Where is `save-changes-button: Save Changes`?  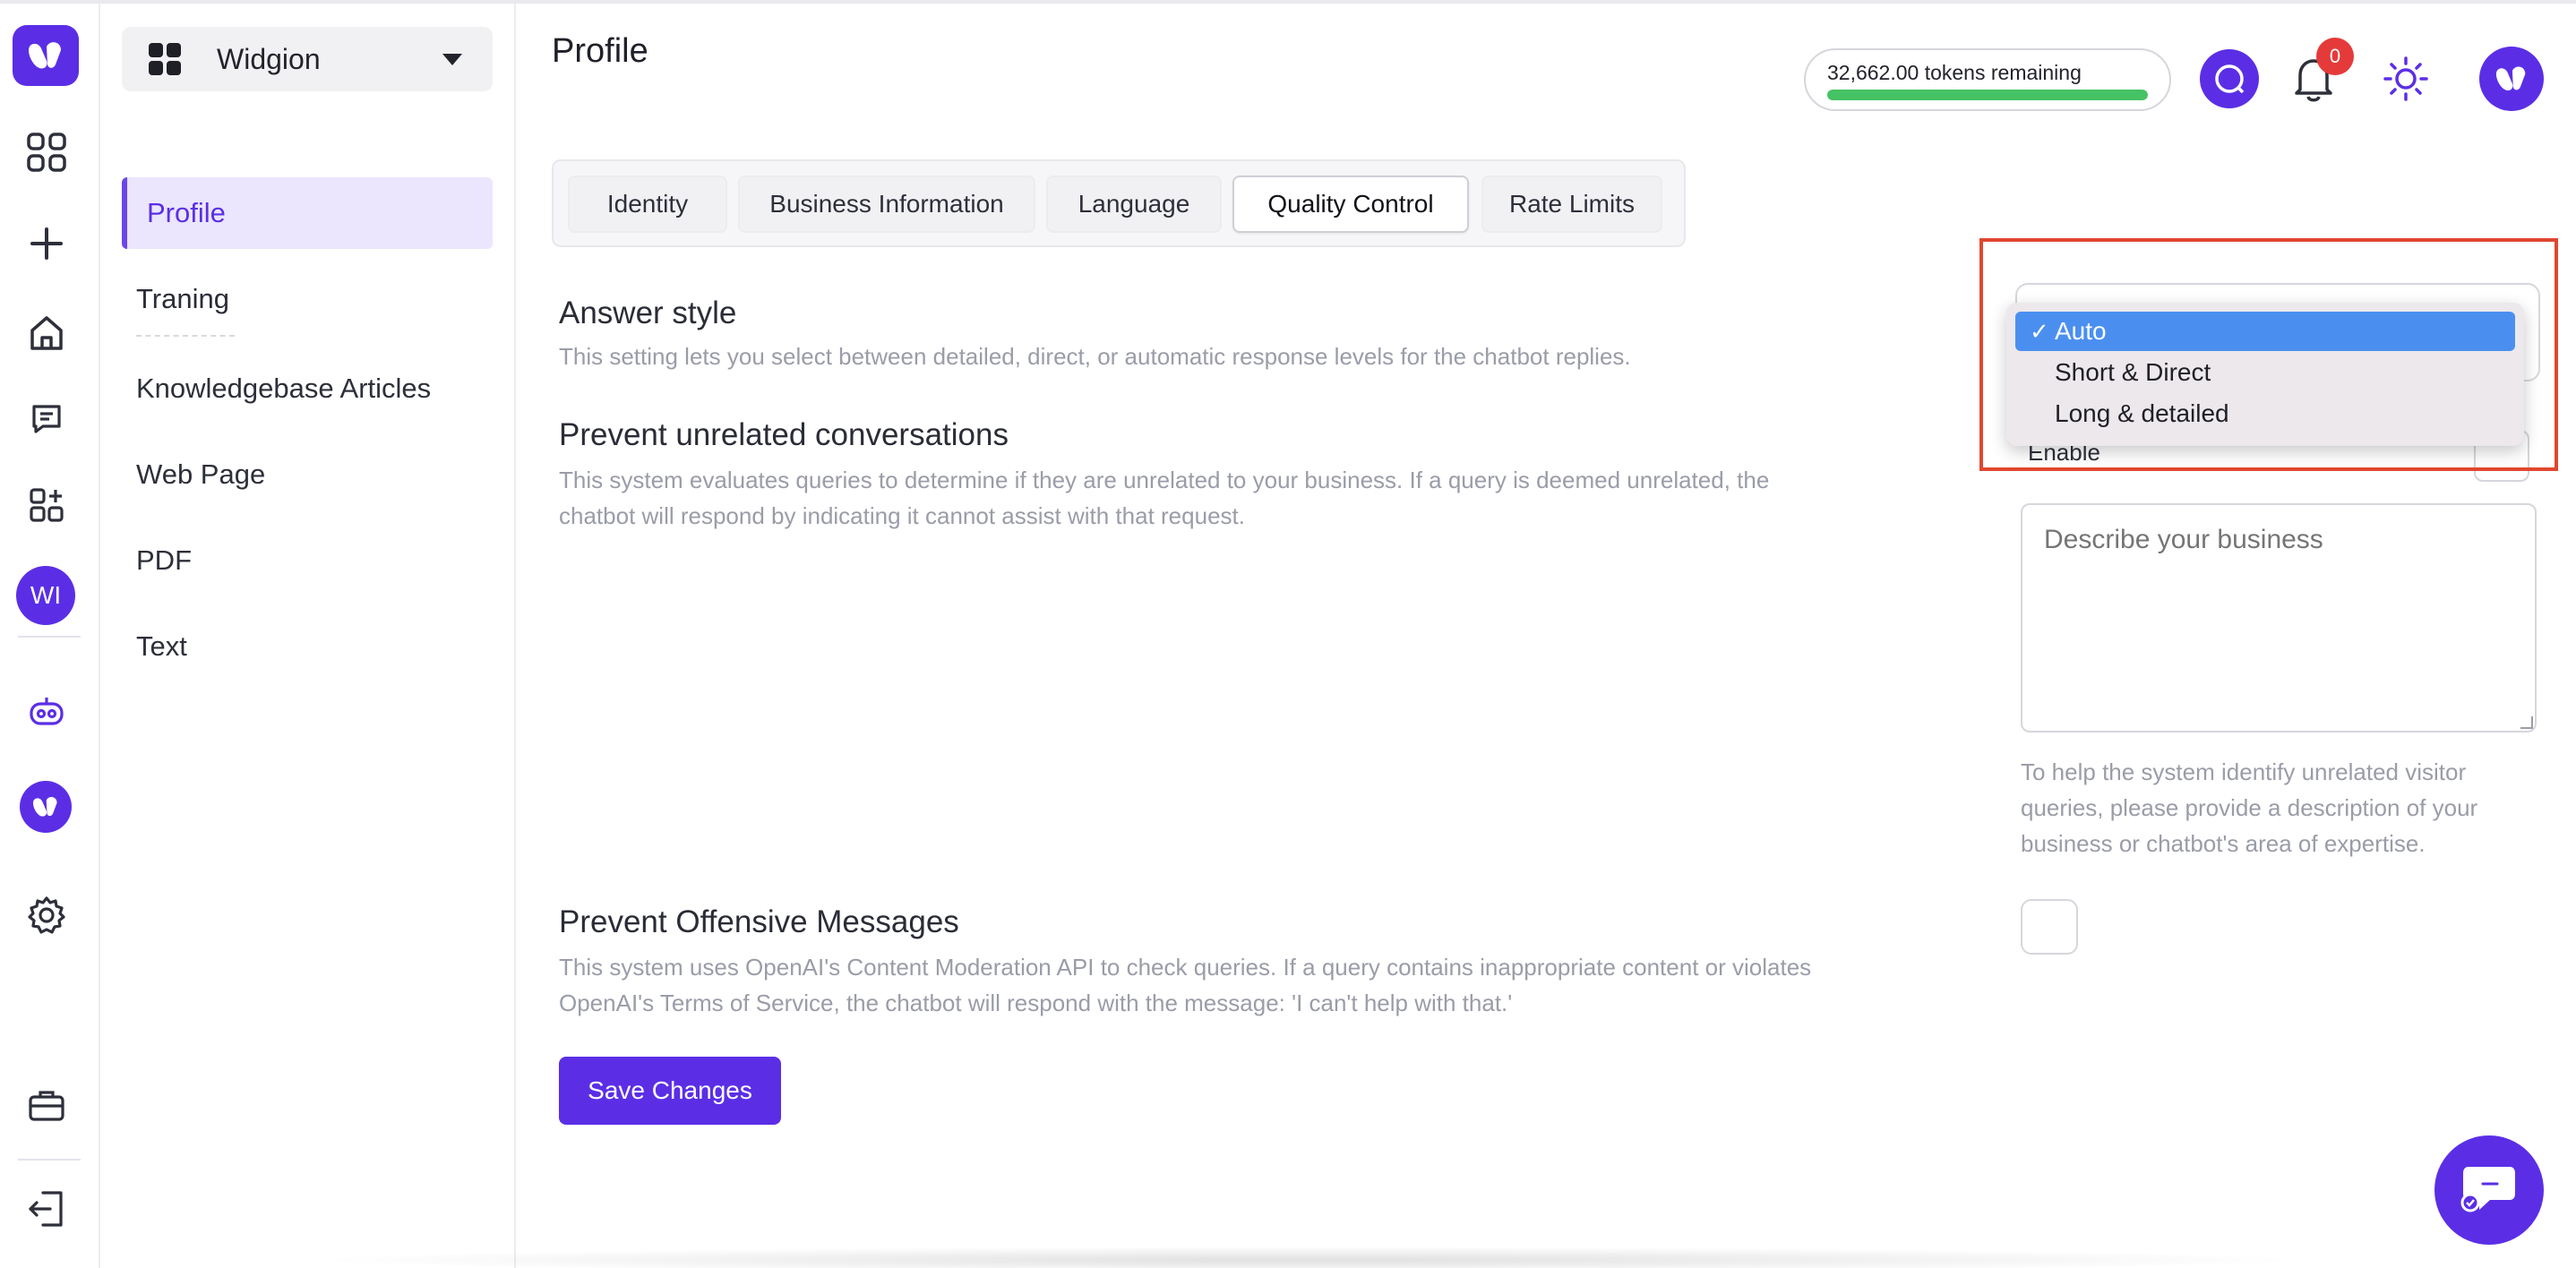 save-changes-button: Save Changes is located at coordinates (670, 1091).